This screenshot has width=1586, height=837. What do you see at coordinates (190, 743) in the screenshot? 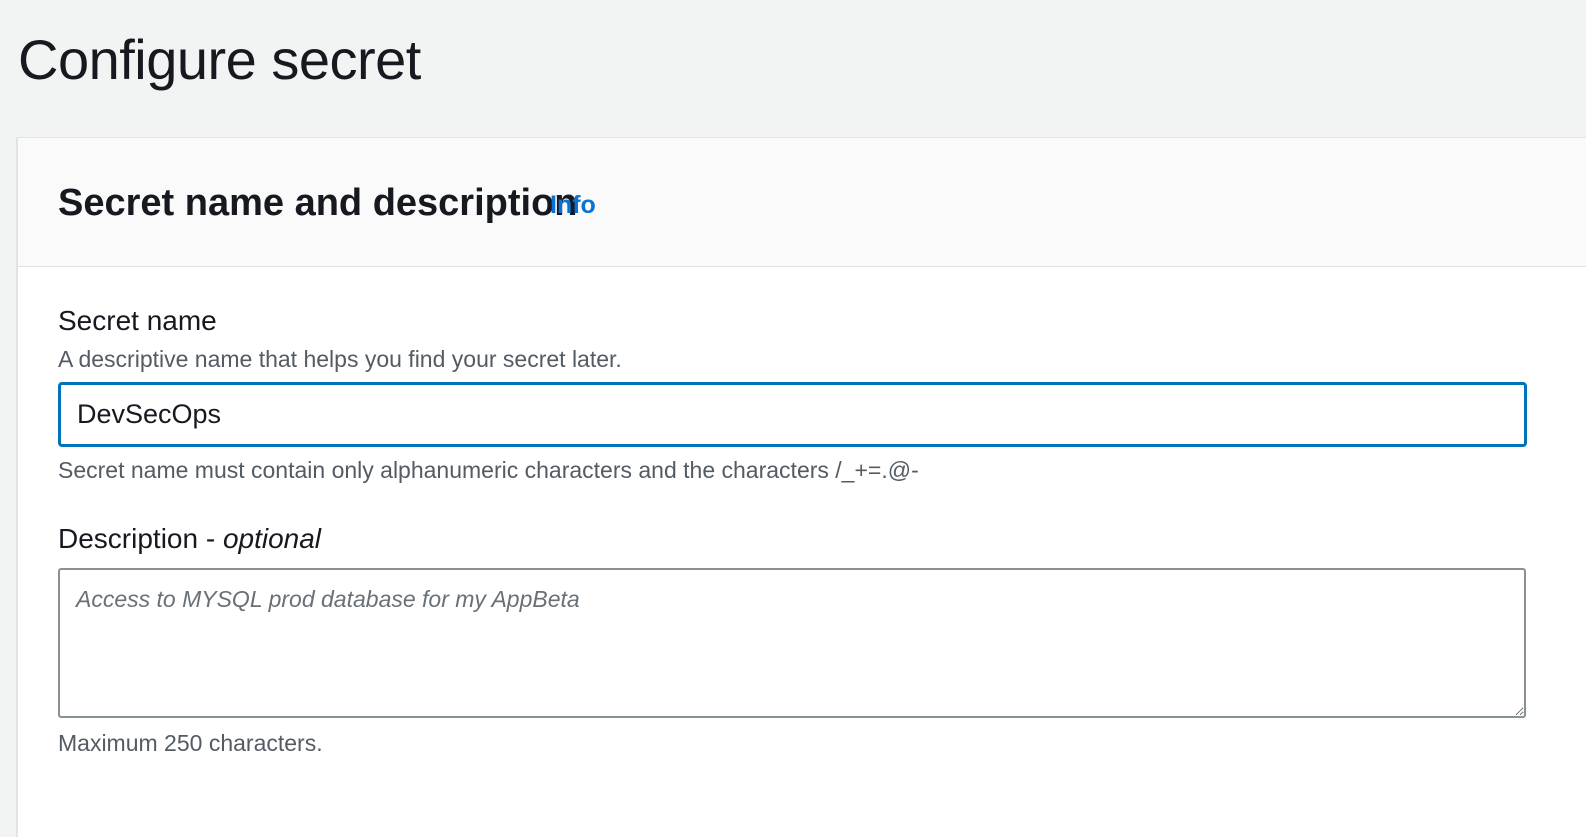
I see `description-constraint: Maximum 250 characters.` at bounding box center [190, 743].